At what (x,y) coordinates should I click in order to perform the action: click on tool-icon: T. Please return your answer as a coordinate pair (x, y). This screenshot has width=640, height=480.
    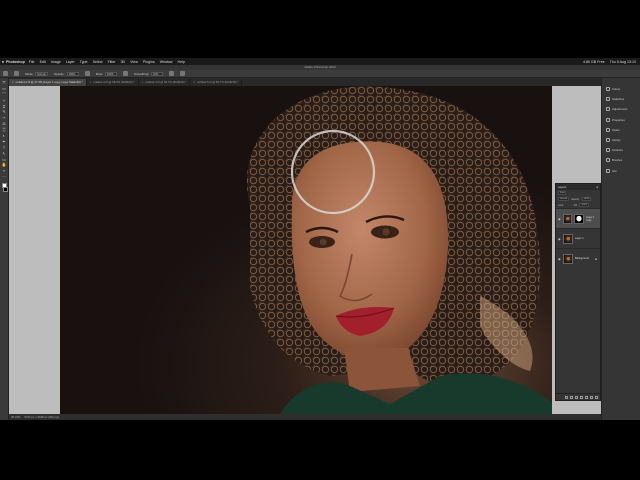
    Looking at the image, I should click on (4, 147).